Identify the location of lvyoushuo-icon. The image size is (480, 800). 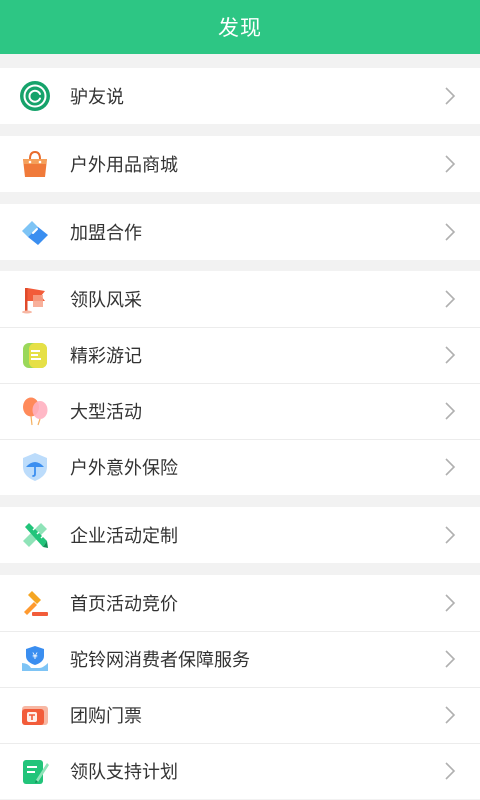
(35, 96).